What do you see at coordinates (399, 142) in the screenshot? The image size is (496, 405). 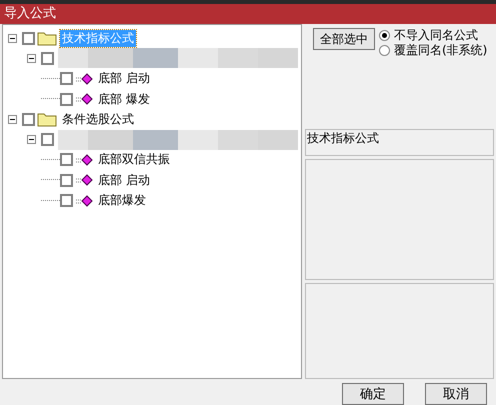 I see `description-box: 技术指标公式` at bounding box center [399, 142].